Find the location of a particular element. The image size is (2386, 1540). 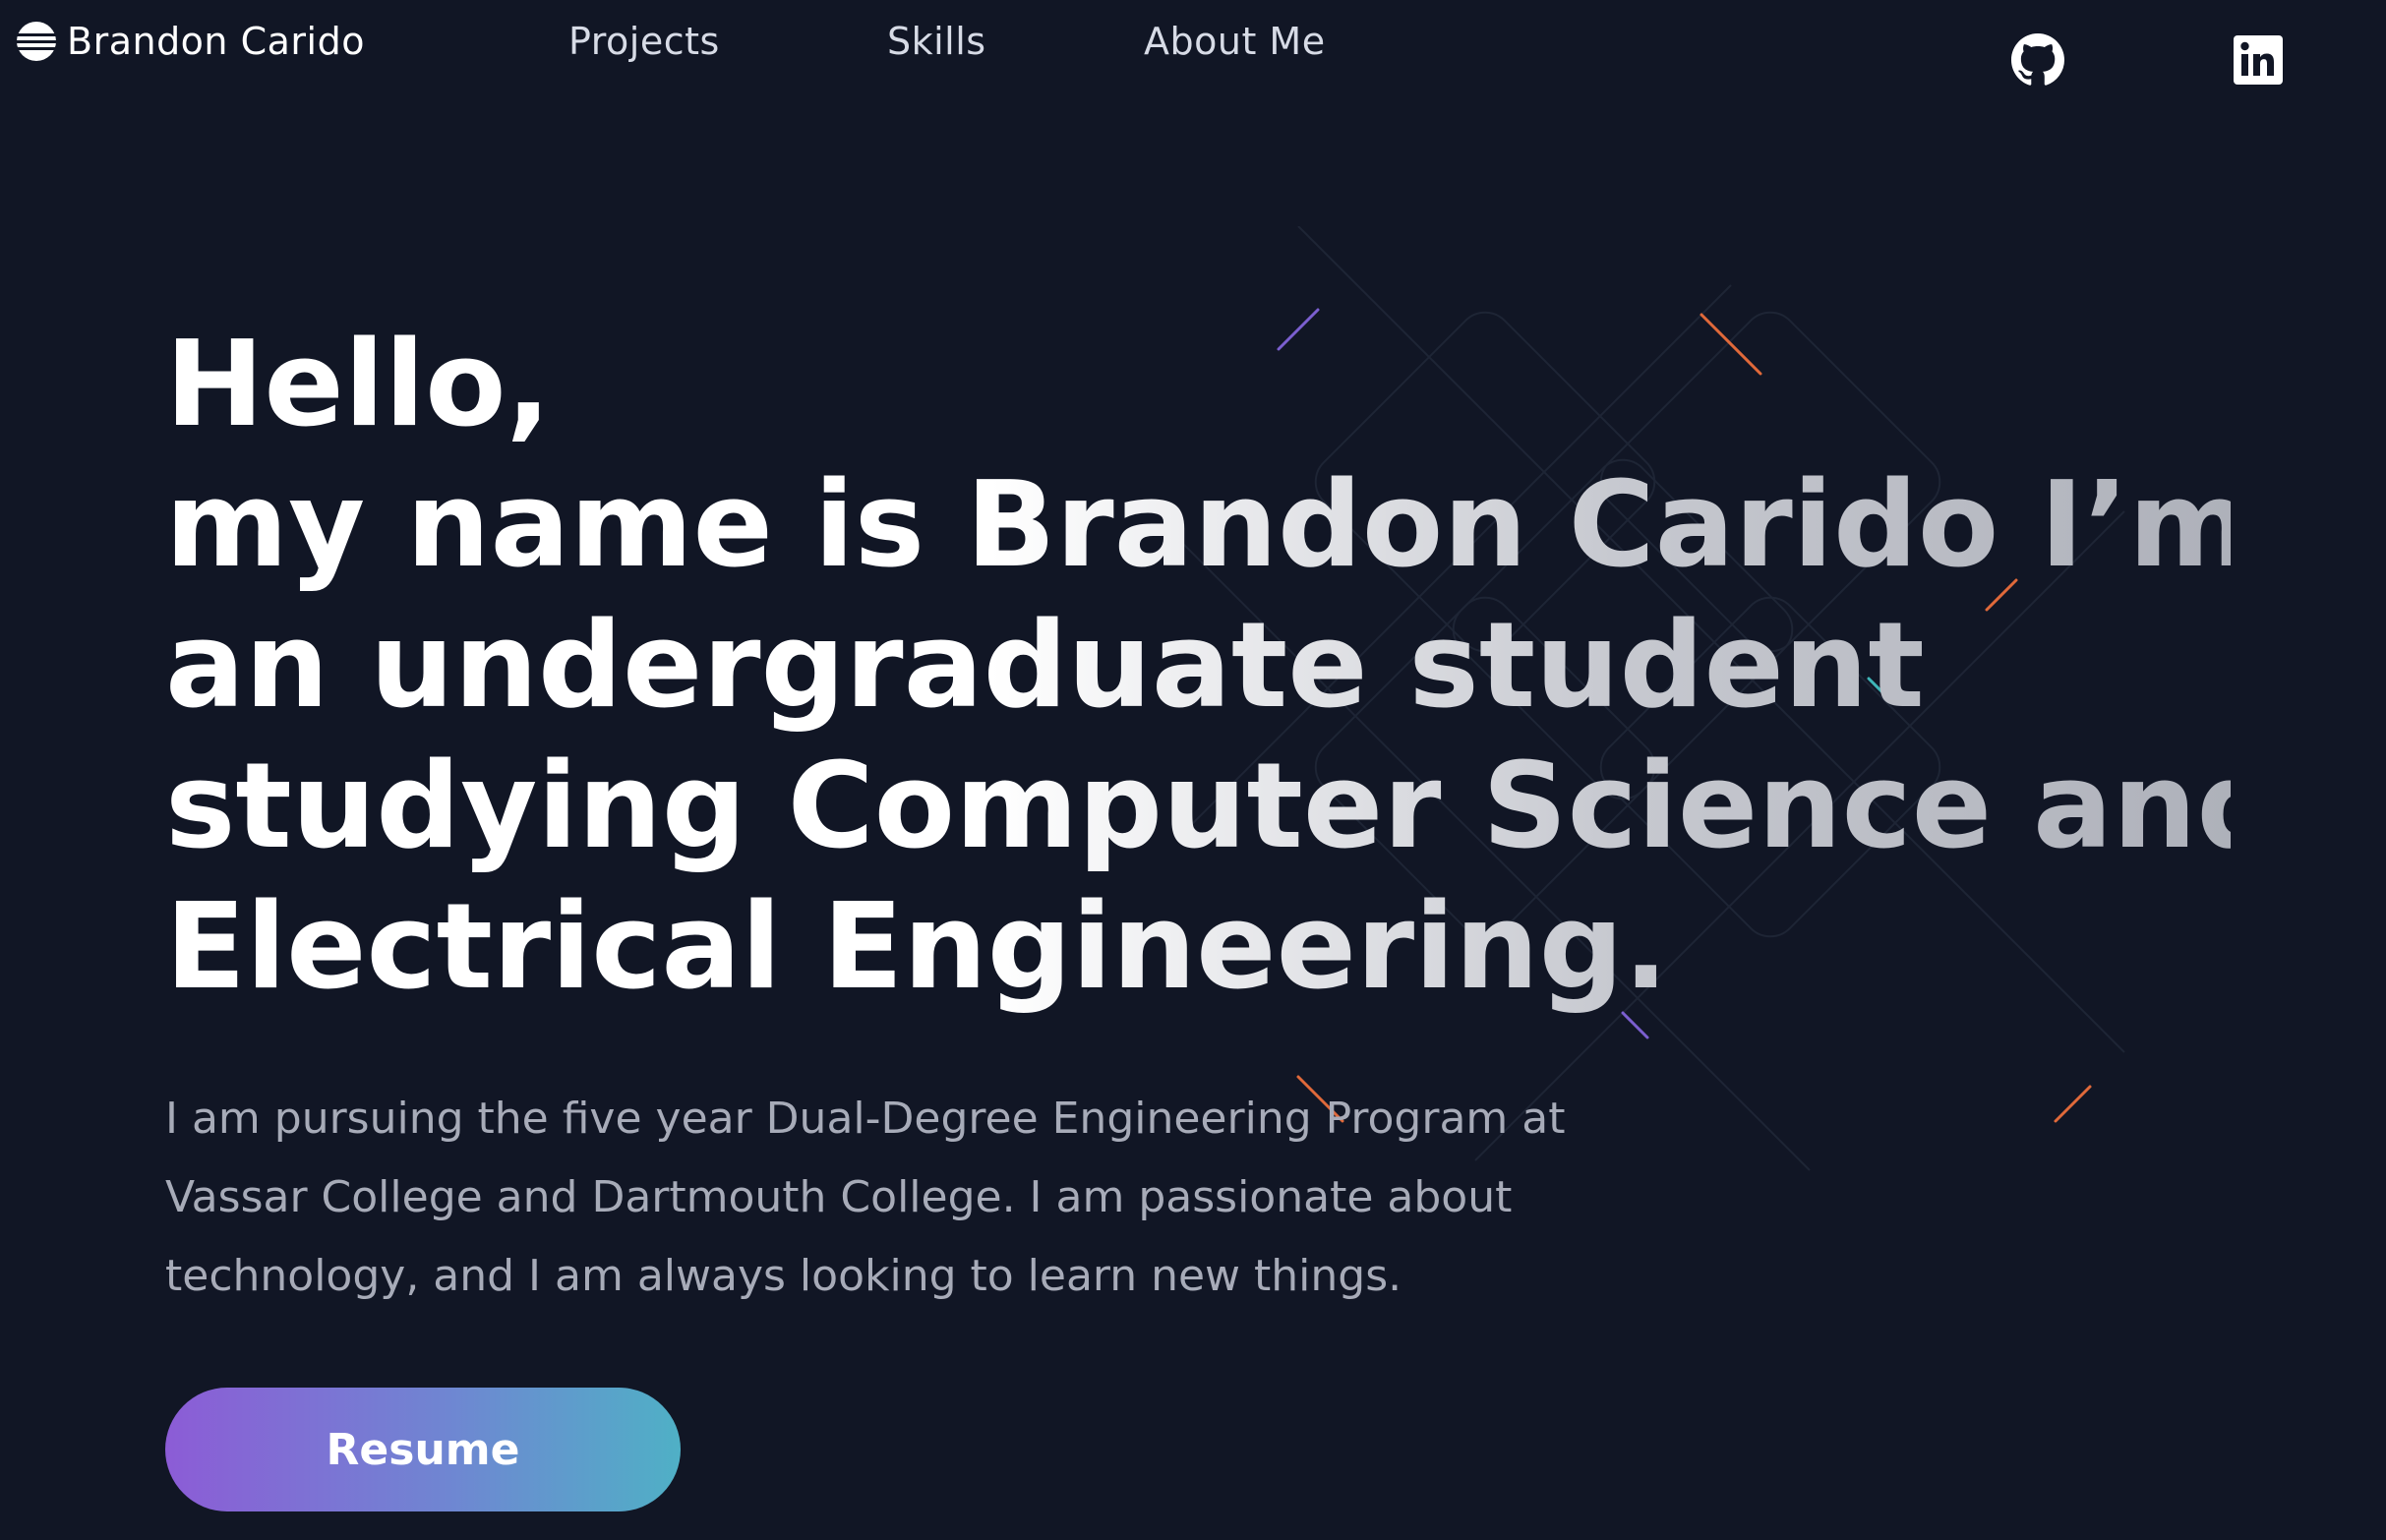

linkedin-icon is located at coordinates (2258, 60).